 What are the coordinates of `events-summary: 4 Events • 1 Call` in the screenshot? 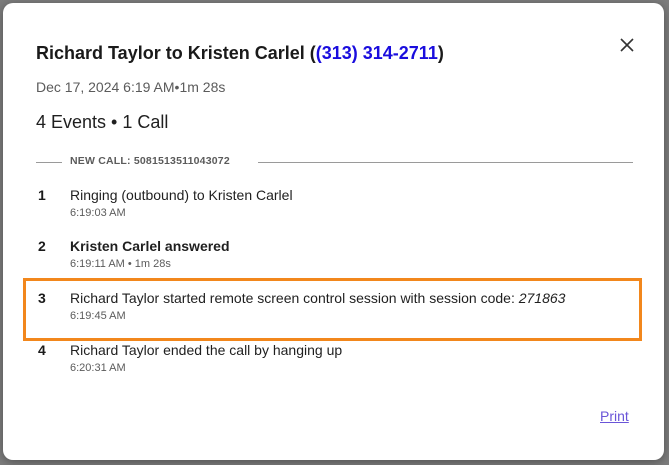 It's located at (102, 122).